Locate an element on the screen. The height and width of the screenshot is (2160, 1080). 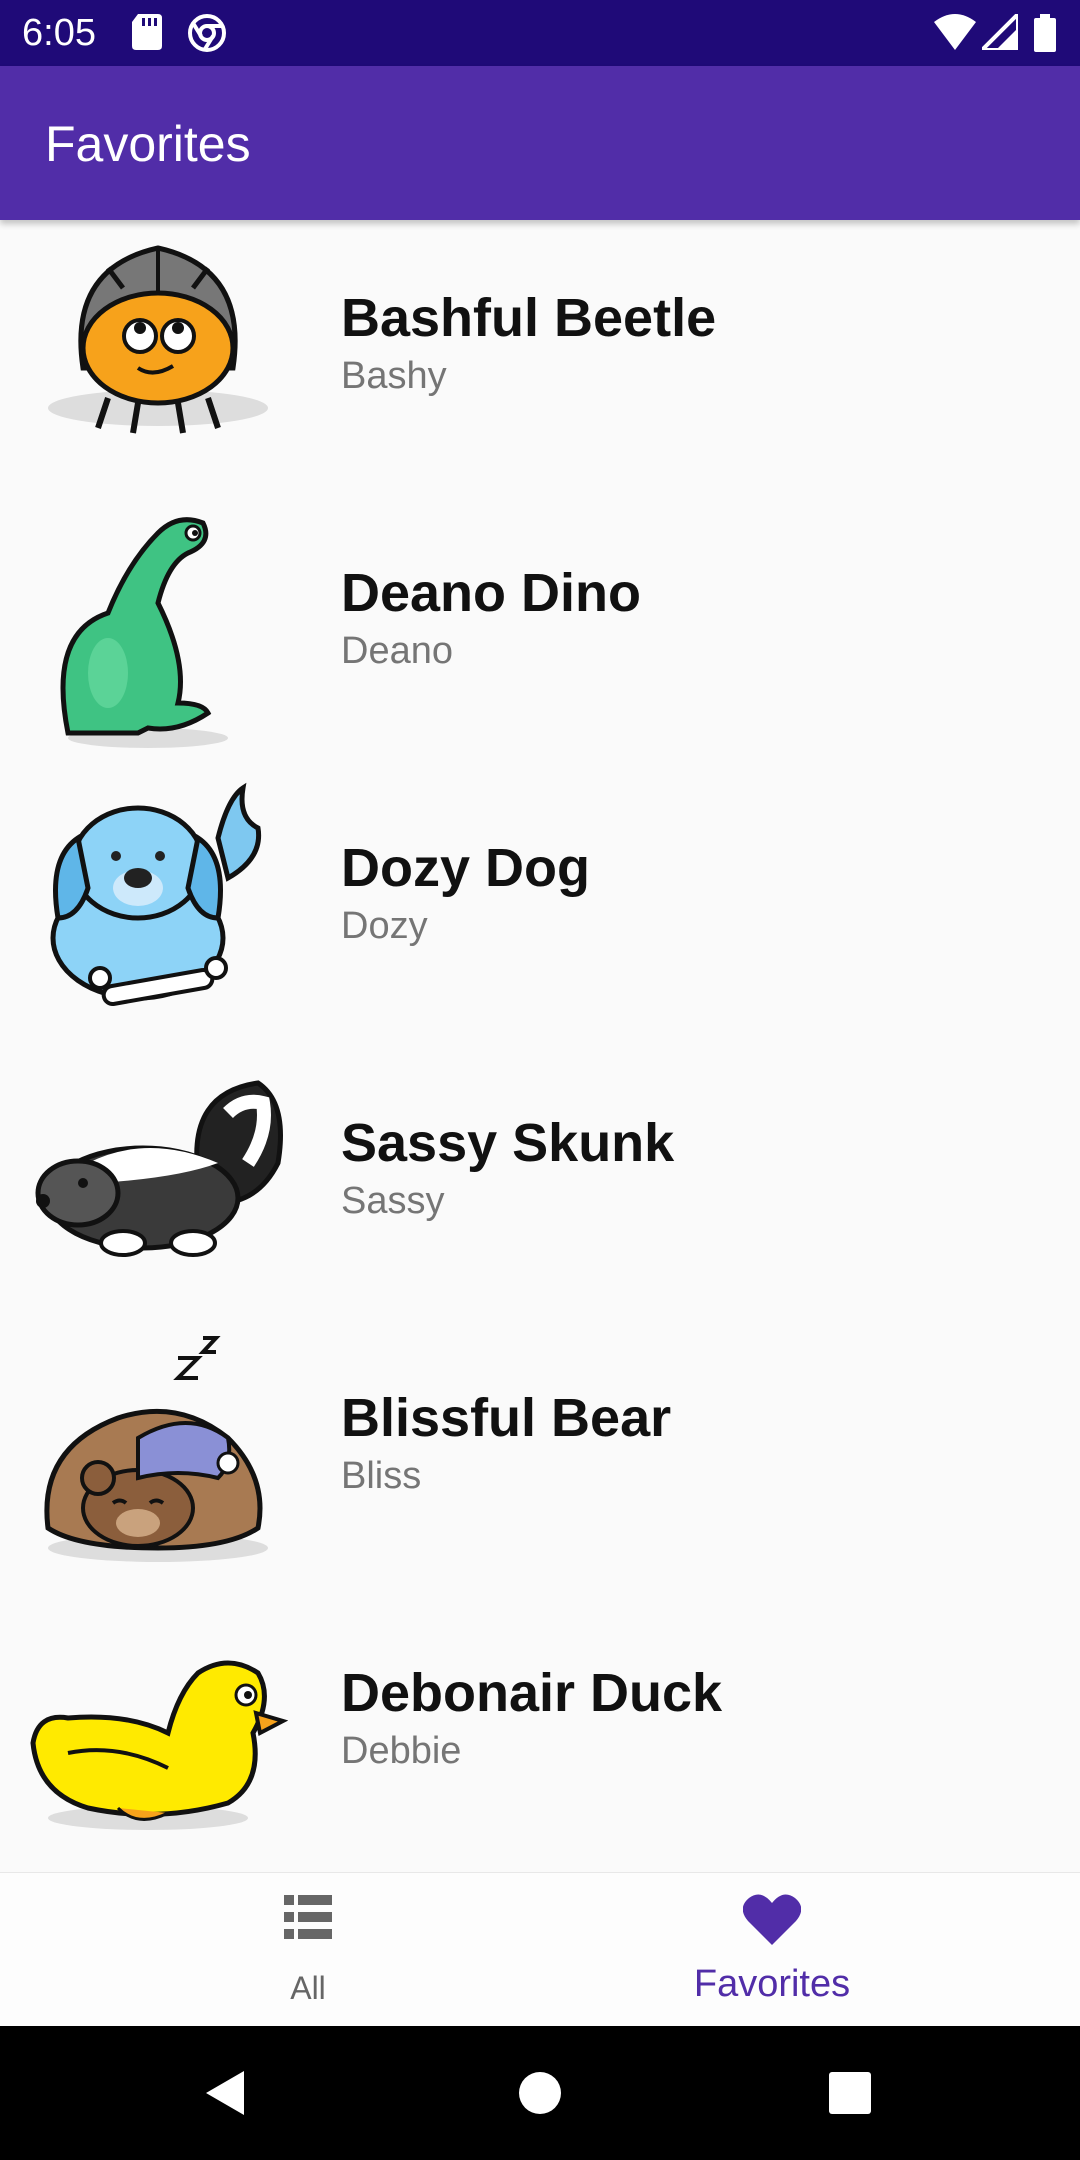
pet-nickname: Sassy is located at coordinates (393, 1201).